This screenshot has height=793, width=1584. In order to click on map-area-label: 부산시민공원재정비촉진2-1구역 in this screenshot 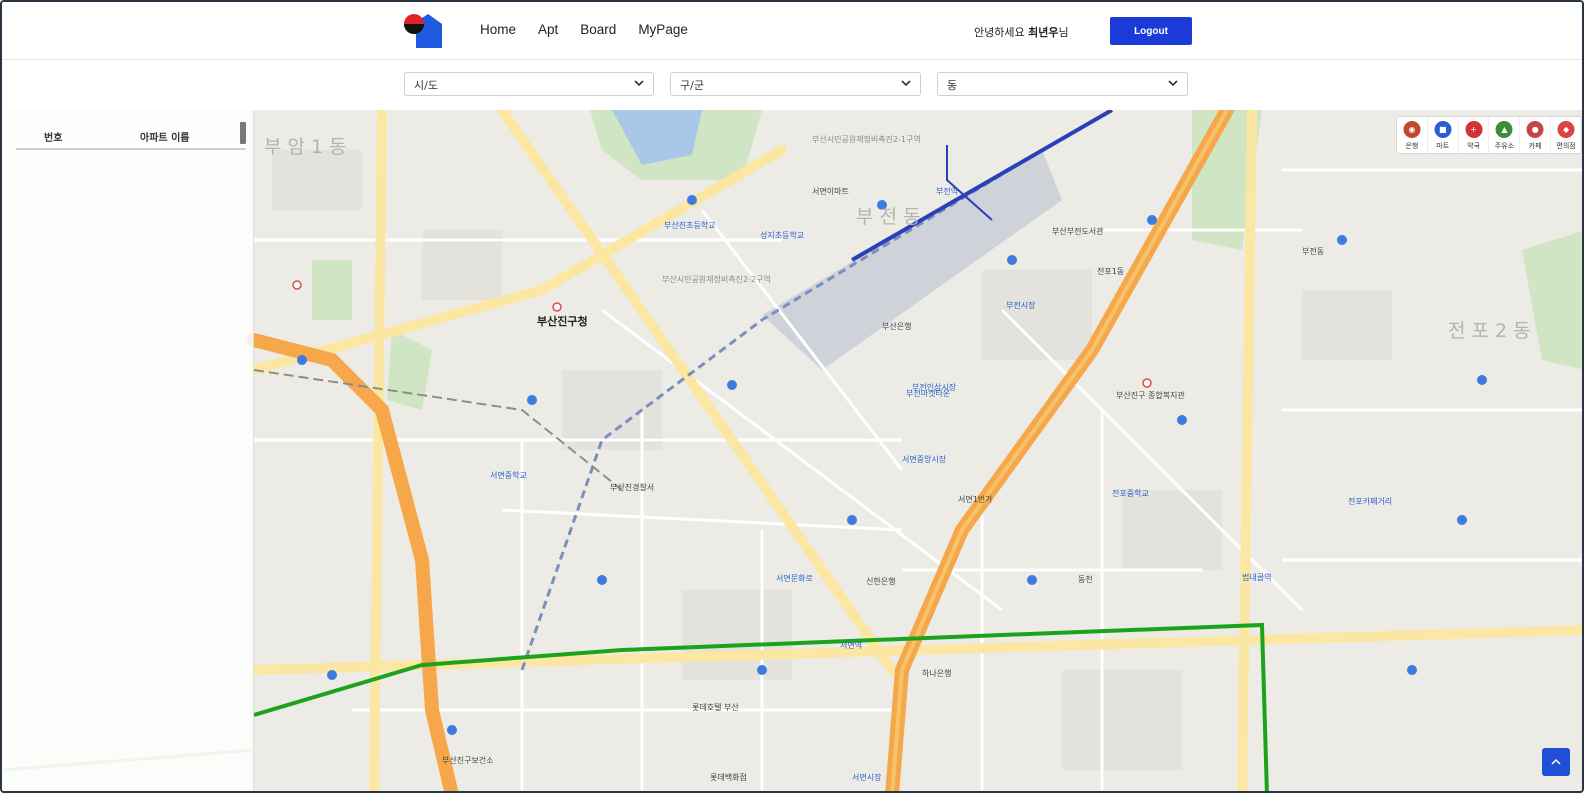, I will do `click(866, 139)`.